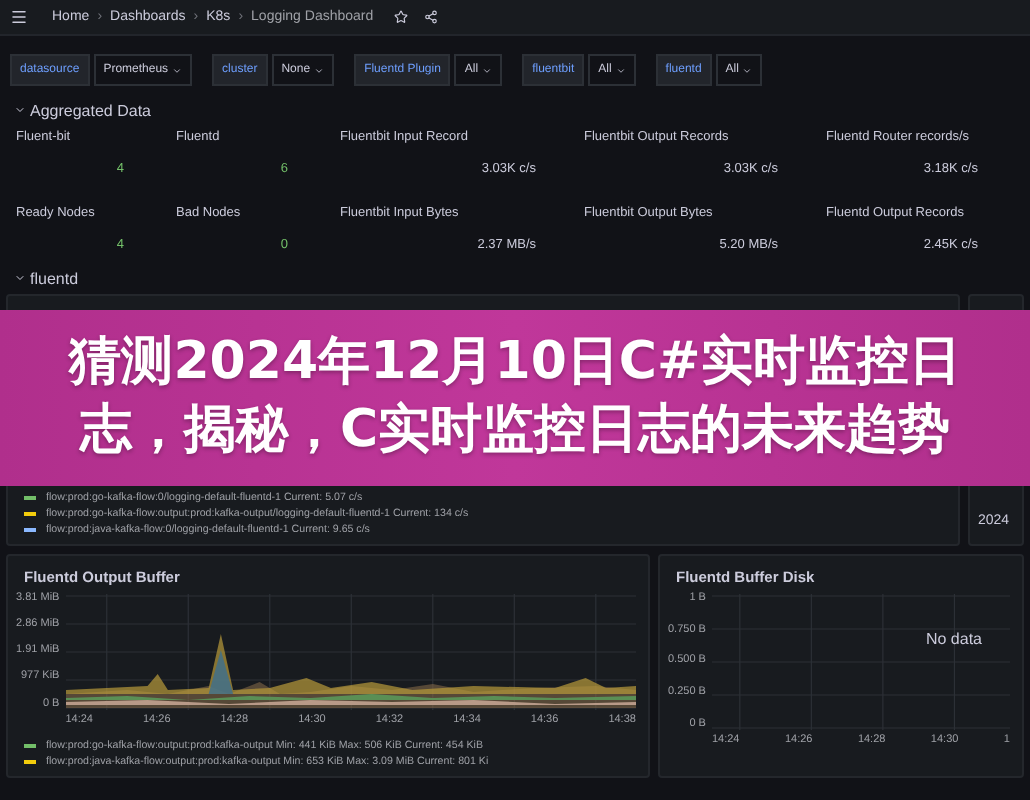  What do you see at coordinates (430, 17) in the screenshot?
I see `share-icon` at bounding box center [430, 17].